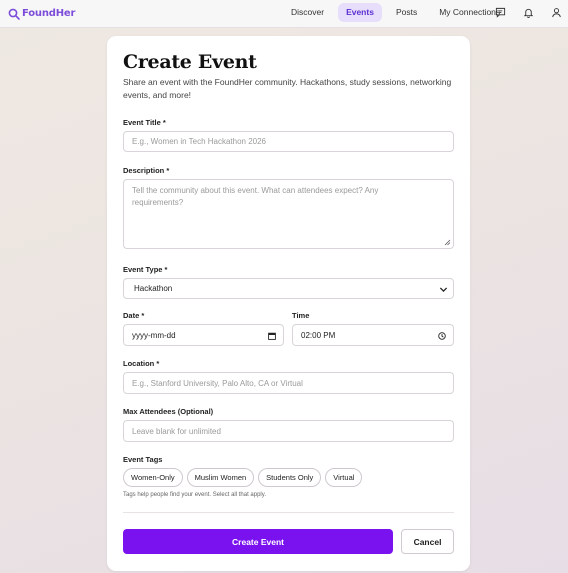 Image resolution: width=568 pixels, height=573 pixels. Describe the element at coordinates (145, 269) in the screenshot. I see `event-type-label: Event Type *` at that location.